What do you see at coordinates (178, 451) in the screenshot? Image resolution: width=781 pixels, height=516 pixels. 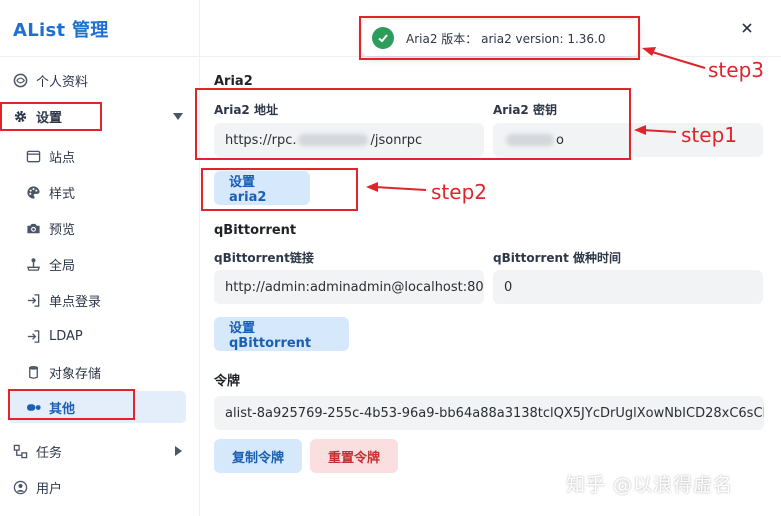 I see `caret-right-icon` at bounding box center [178, 451].